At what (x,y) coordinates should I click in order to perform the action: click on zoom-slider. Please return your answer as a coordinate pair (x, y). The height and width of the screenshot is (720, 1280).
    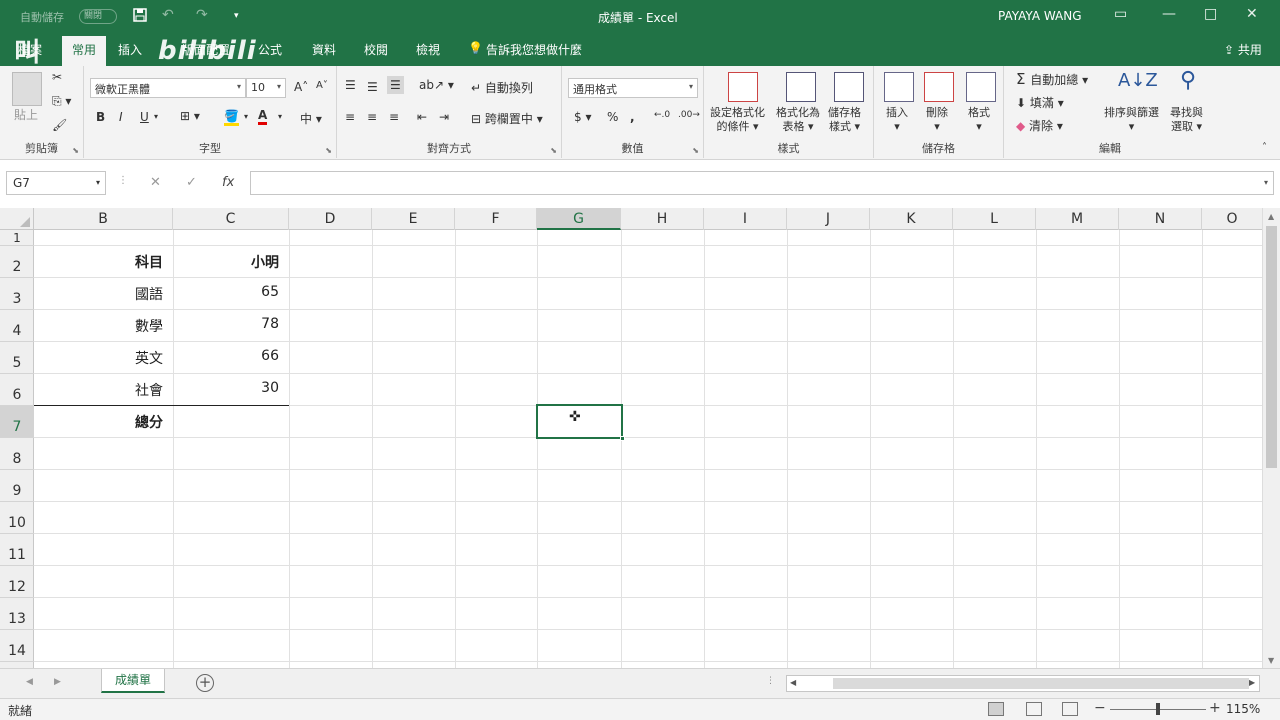
    Looking at the image, I should click on (1158, 709).